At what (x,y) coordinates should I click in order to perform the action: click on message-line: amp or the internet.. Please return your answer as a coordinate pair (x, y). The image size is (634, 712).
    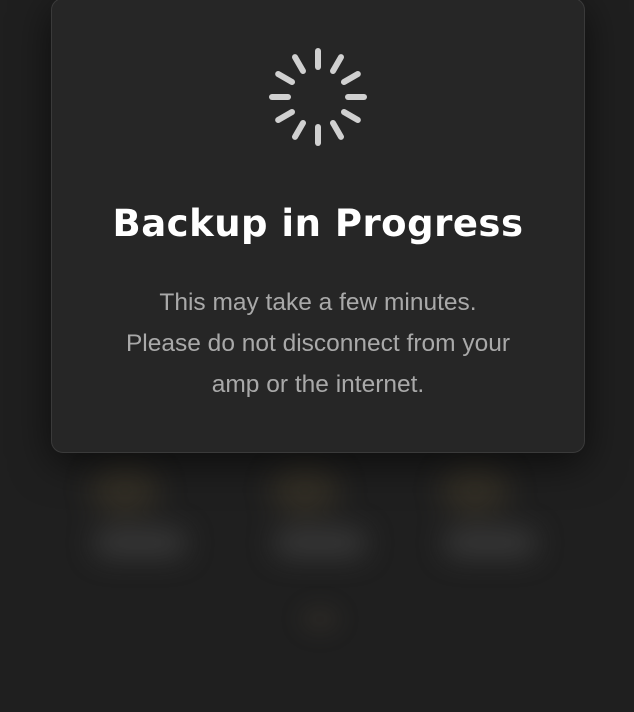
    Looking at the image, I should click on (318, 384).